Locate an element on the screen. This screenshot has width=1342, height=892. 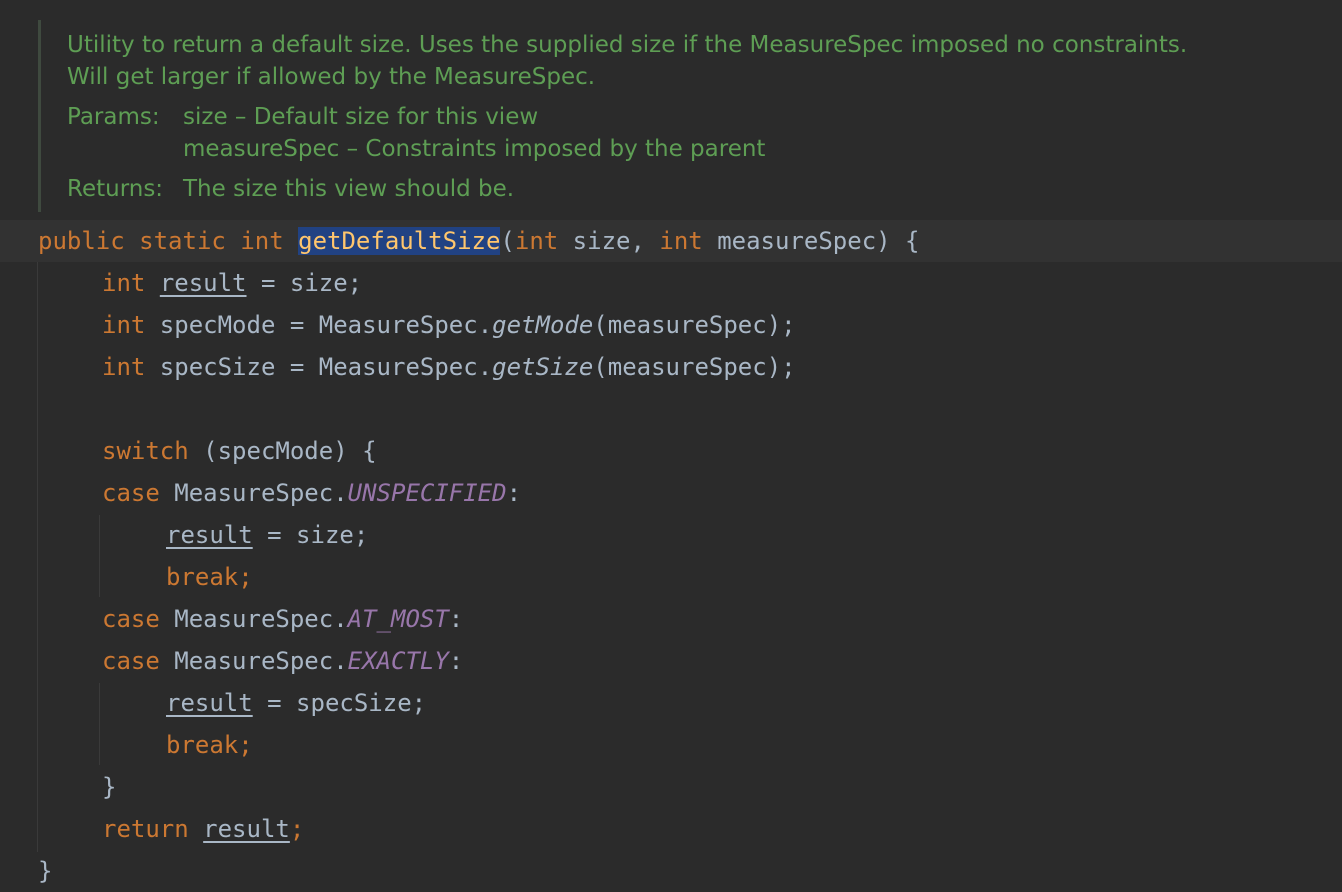
doc-param-size: size – Default size for this view is located at coordinates (361, 117).